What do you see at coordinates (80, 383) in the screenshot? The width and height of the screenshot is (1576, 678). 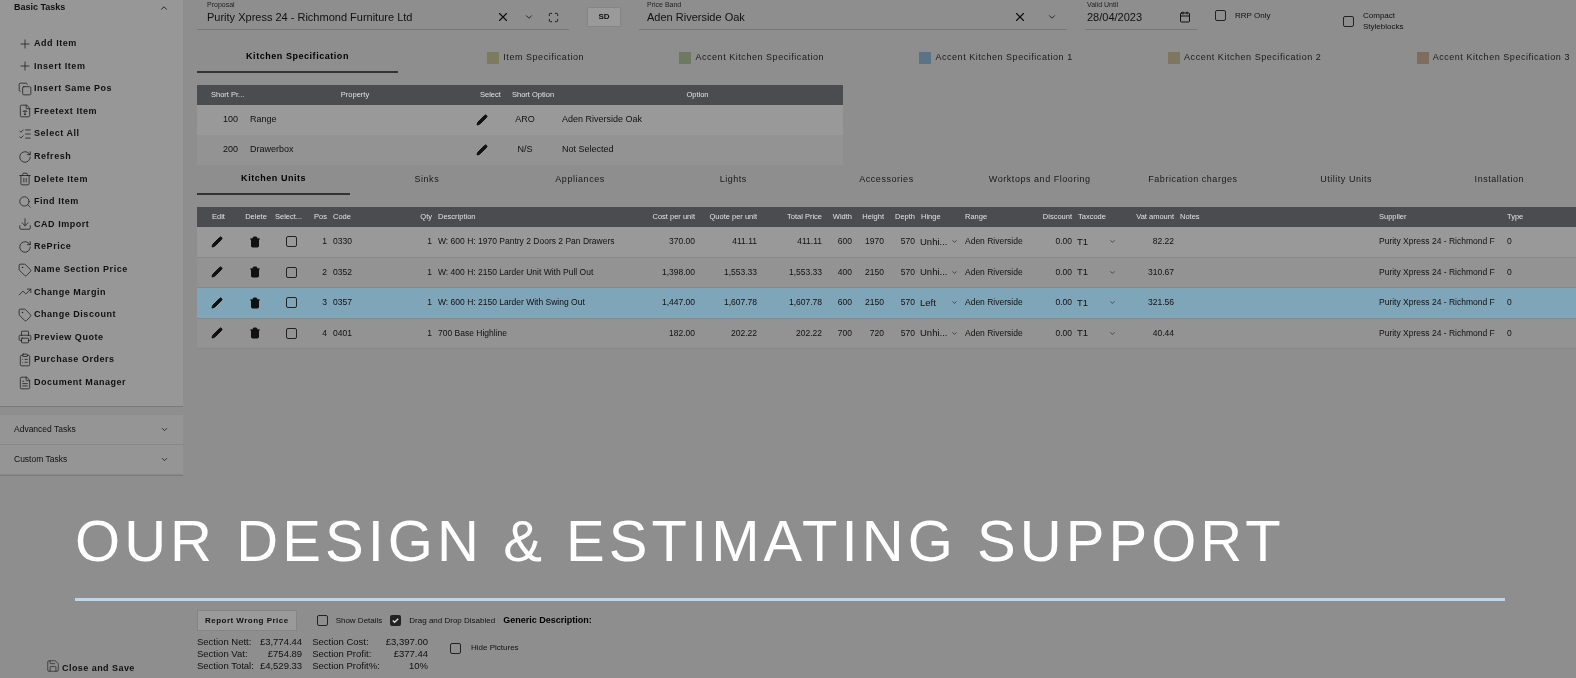 I see `task-link: Document Manager` at bounding box center [80, 383].